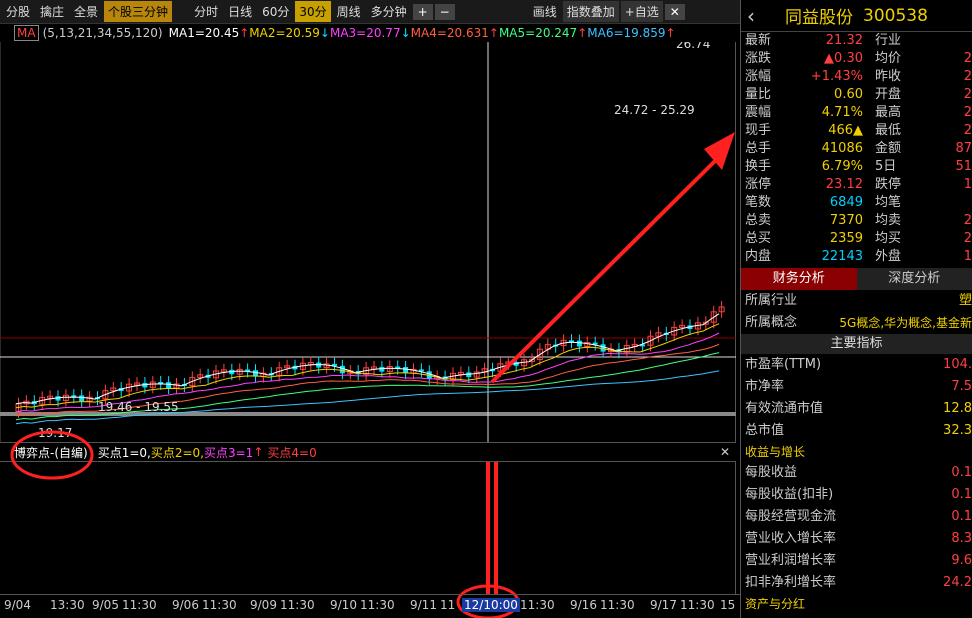 The width and height of the screenshot is (972, 618). I want to click on time-tick: 9/04, so click(17, 605).